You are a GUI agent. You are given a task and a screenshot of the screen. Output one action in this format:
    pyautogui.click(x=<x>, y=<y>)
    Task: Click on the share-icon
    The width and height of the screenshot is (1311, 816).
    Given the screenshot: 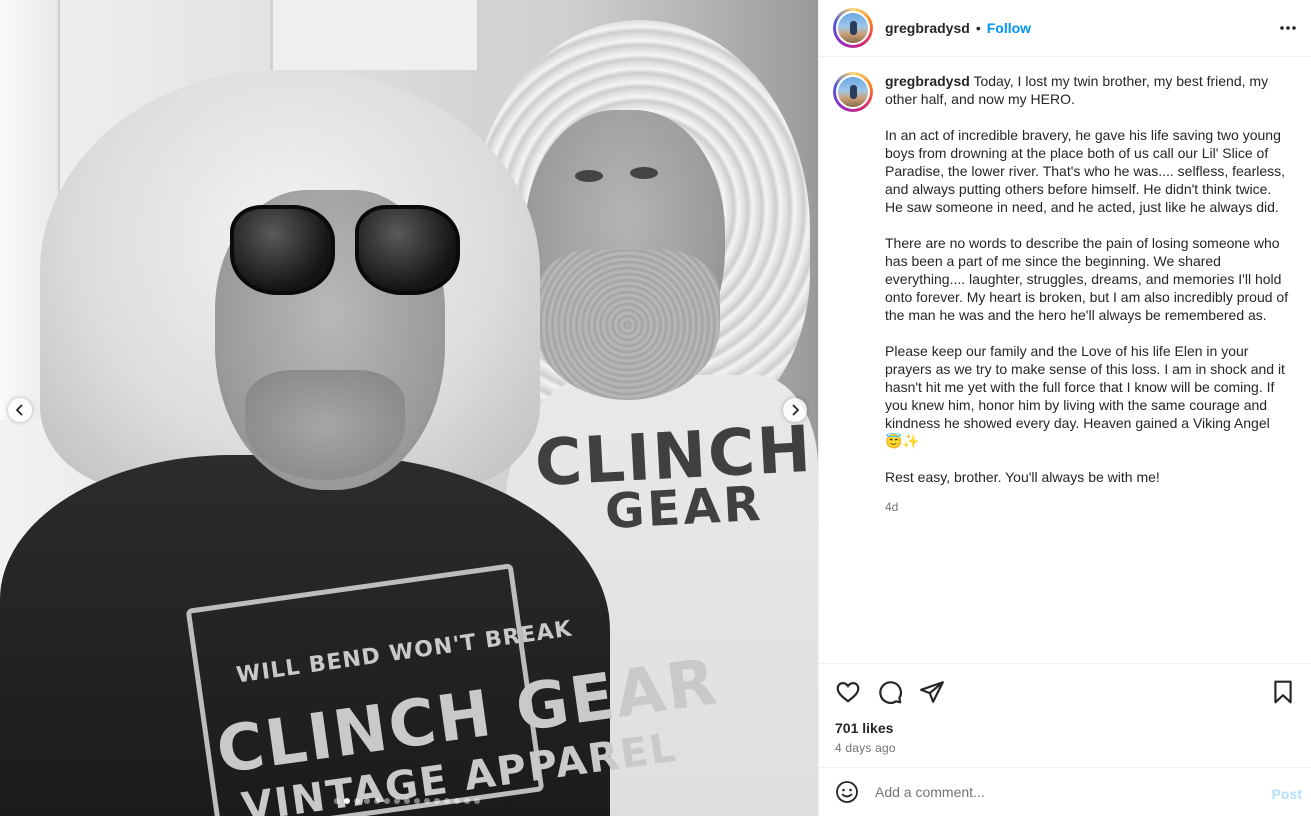 What is the action you would take?
    pyautogui.click(x=932, y=692)
    